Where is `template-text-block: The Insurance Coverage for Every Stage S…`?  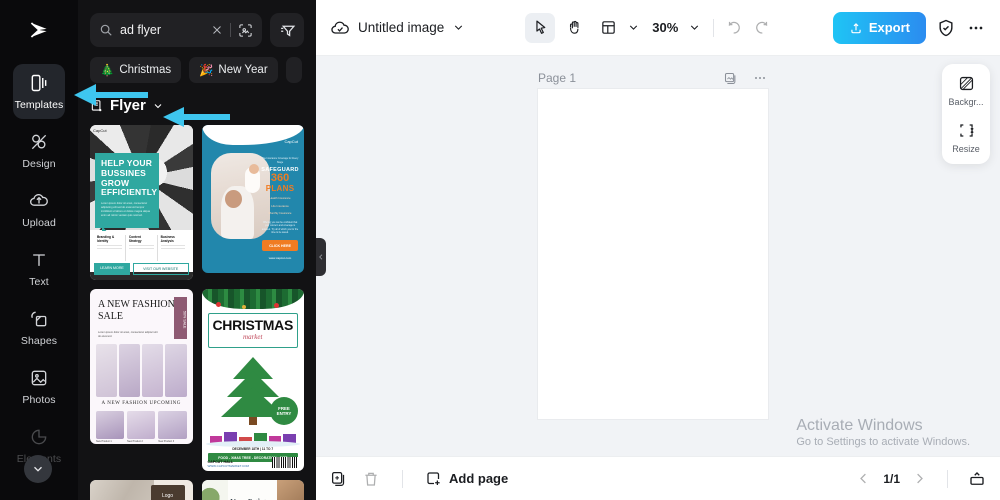 template-text-block: The Insurance Coverage for Every Stage S… is located at coordinates (280, 196).